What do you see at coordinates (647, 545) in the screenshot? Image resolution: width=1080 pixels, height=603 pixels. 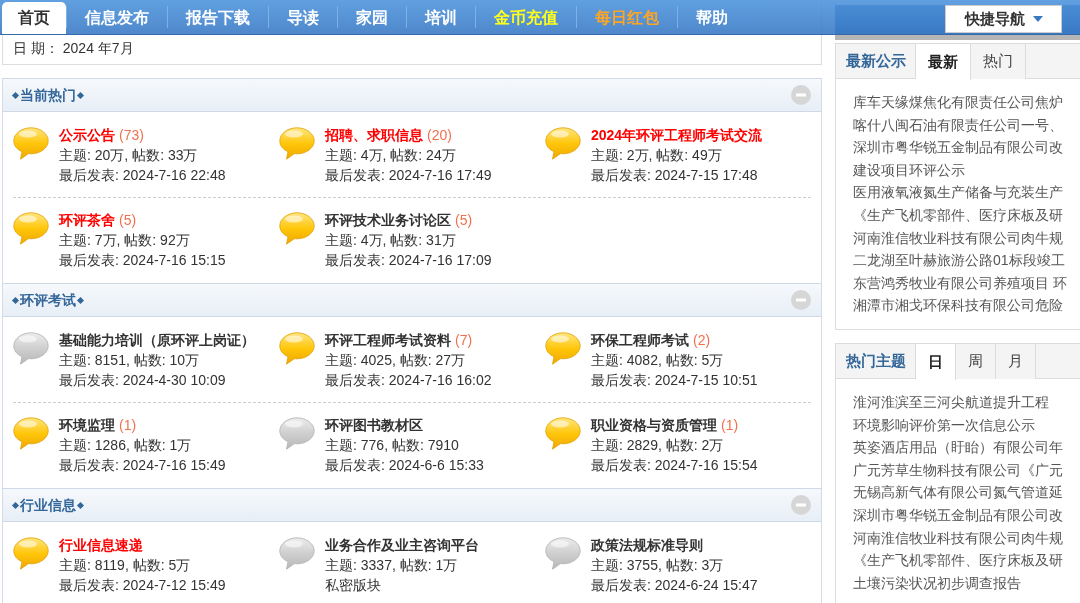 I see `forum-link: 政策法规标准导则` at bounding box center [647, 545].